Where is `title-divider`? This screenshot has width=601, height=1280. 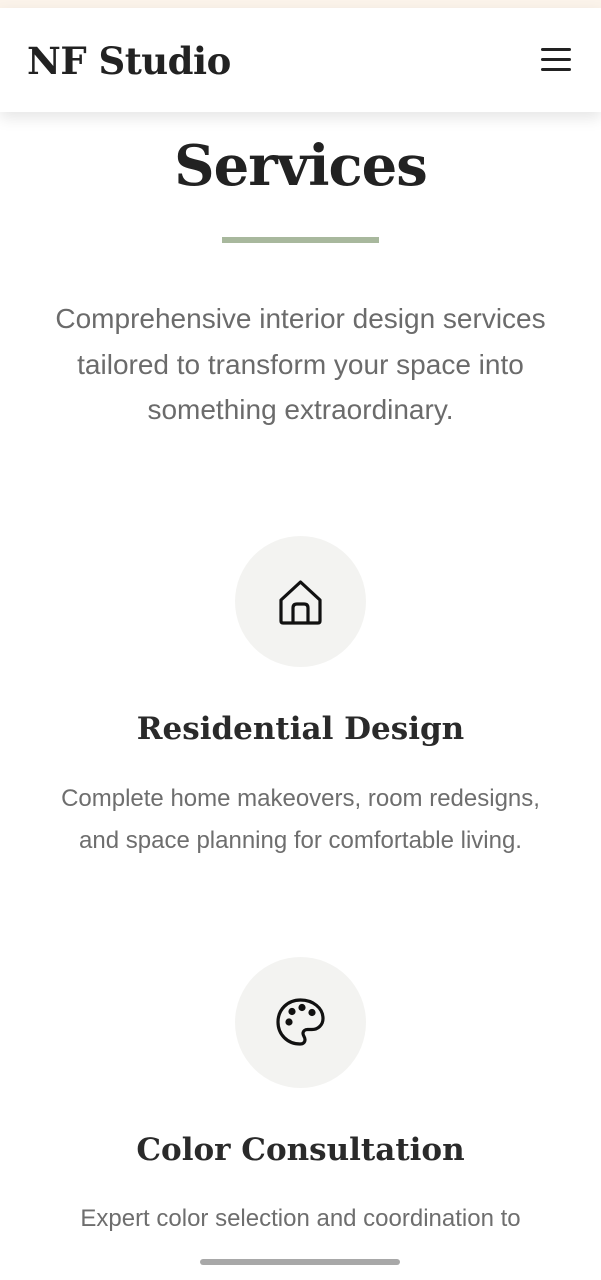
title-divider is located at coordinates (300, 240).